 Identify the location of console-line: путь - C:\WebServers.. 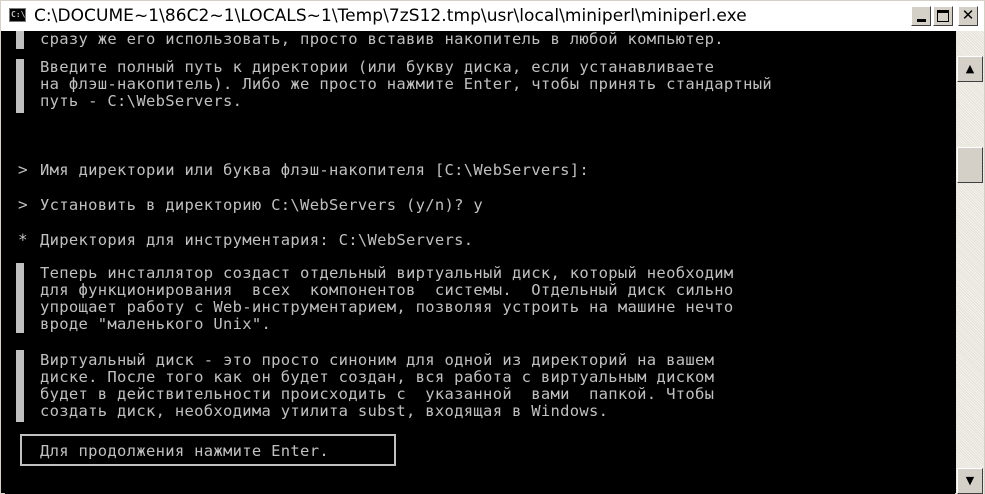
(141, 101).